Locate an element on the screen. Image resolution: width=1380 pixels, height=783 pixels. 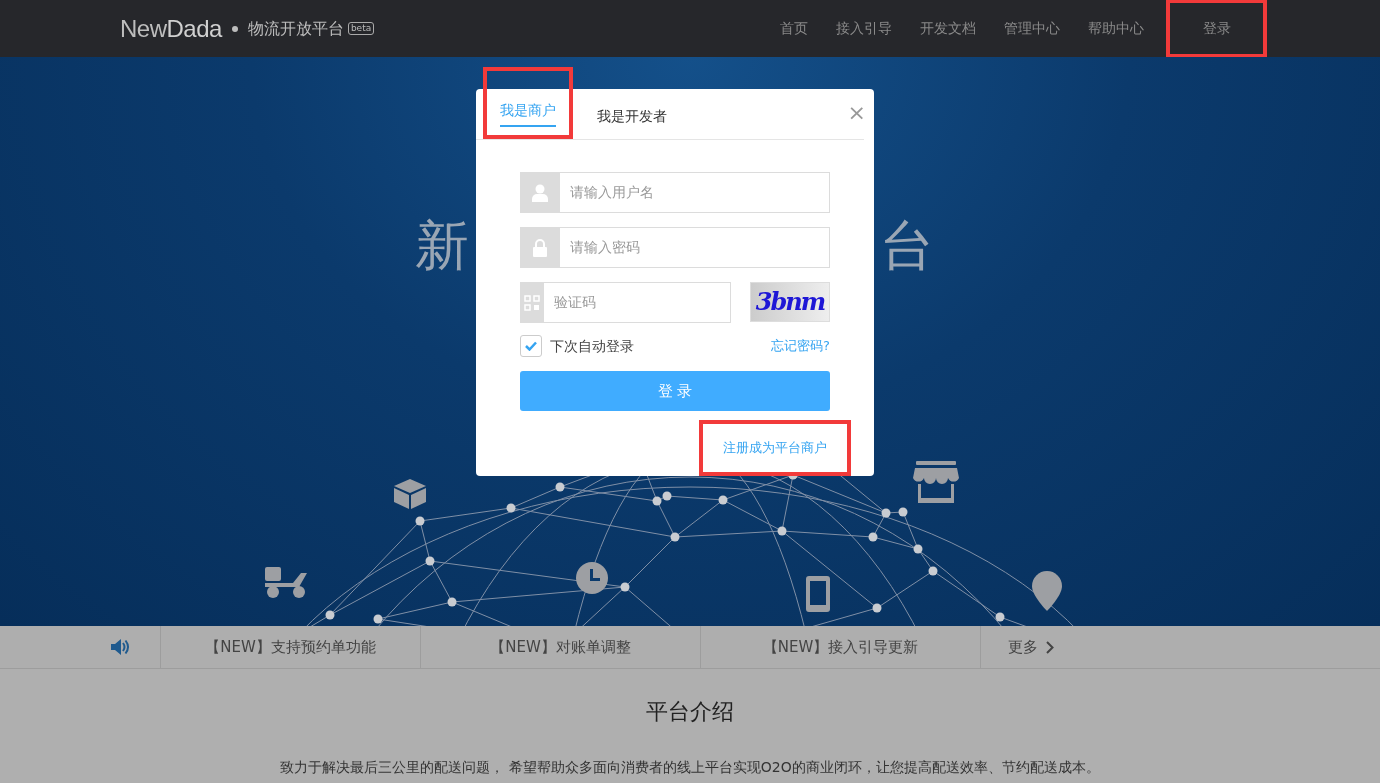
beta-badge: beta is located at coordinates (361, 28).